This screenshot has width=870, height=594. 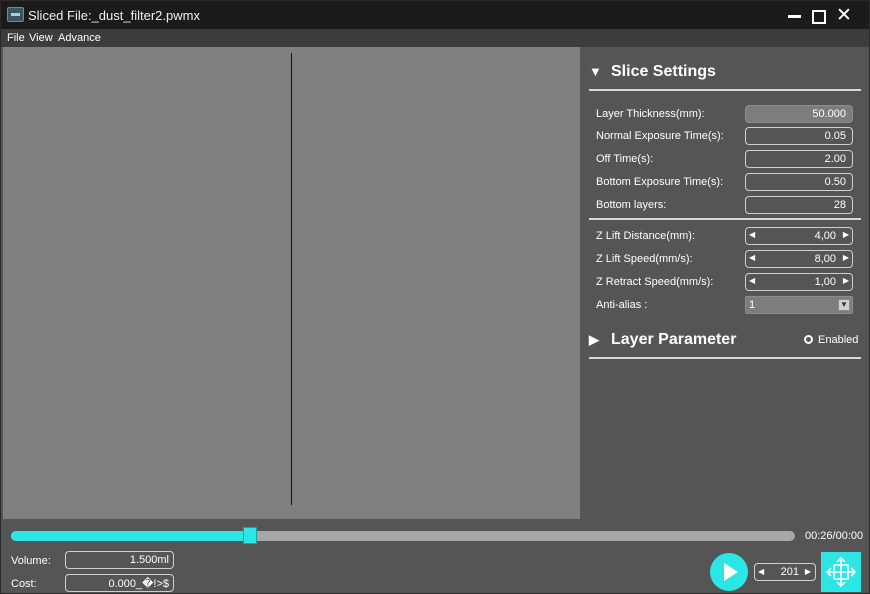 I want to click on slice-settings-header: ▼ Slice Settings, so click(x=652, y=72).